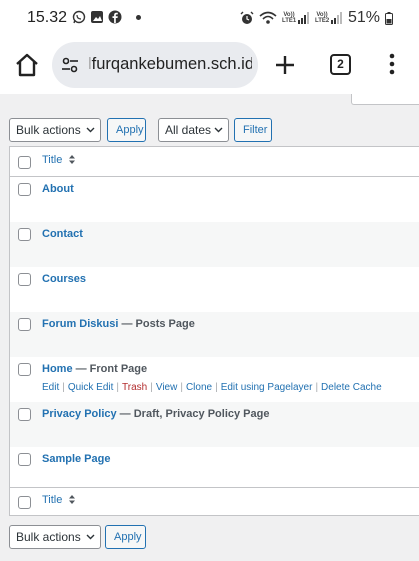  I want to click on clone-link: Clone, so click(199, 387).